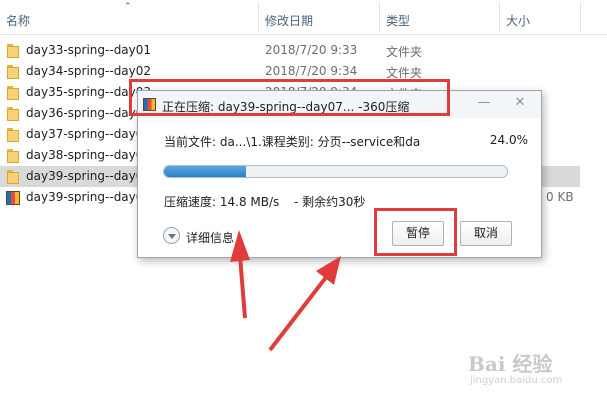  Describe the element at coordinates (516, 380) in the screenshot. I see `baidu-watermark-url: jingyan.baidu.com` at that location.